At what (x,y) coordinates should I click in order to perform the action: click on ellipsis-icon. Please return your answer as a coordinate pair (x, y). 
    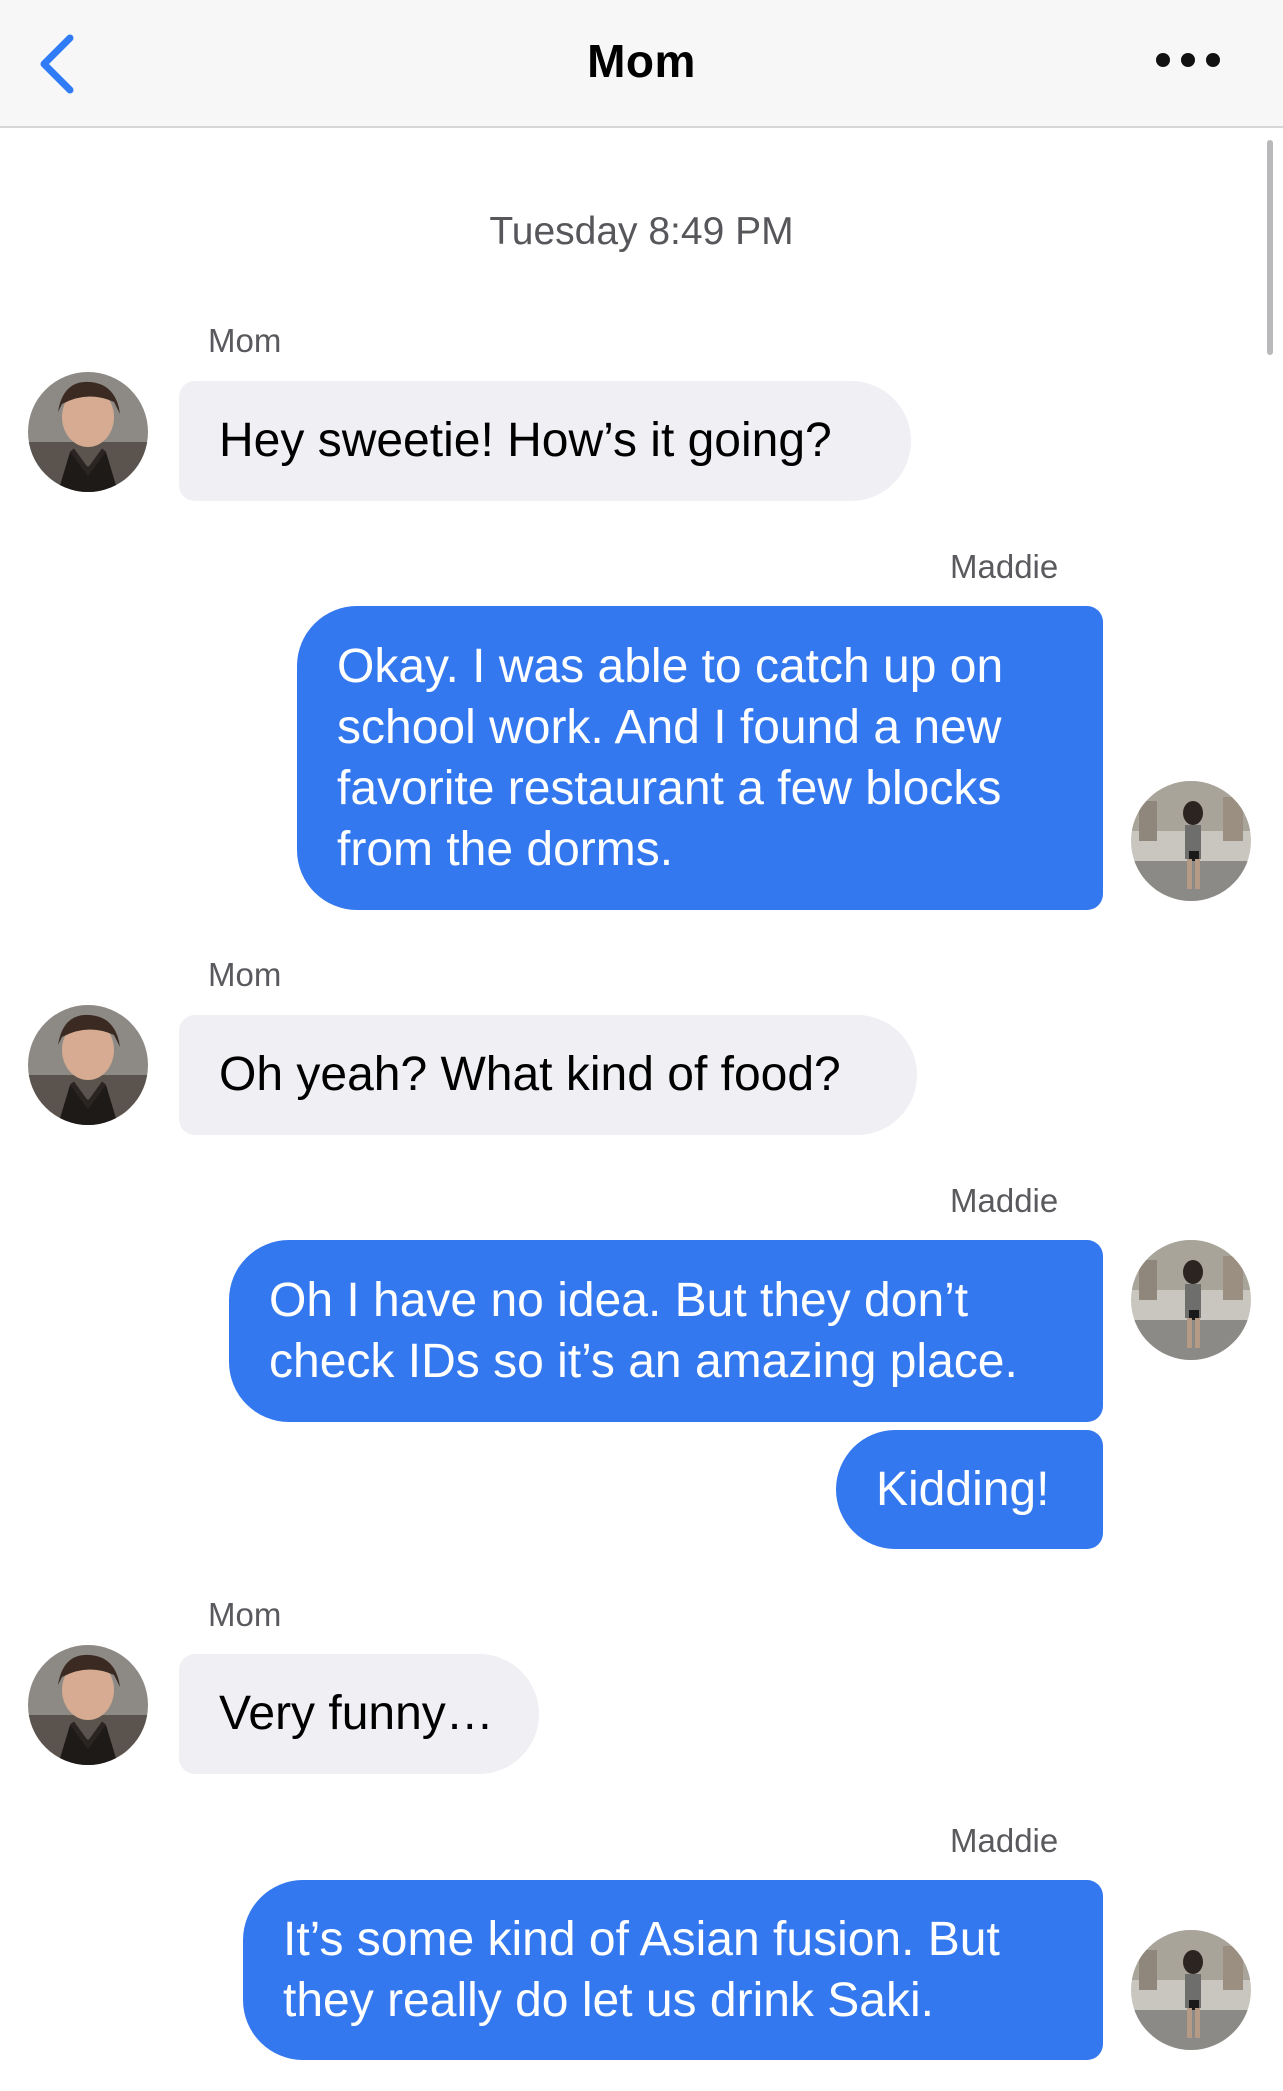
    Looking at the image, I should click on (1188, 60).